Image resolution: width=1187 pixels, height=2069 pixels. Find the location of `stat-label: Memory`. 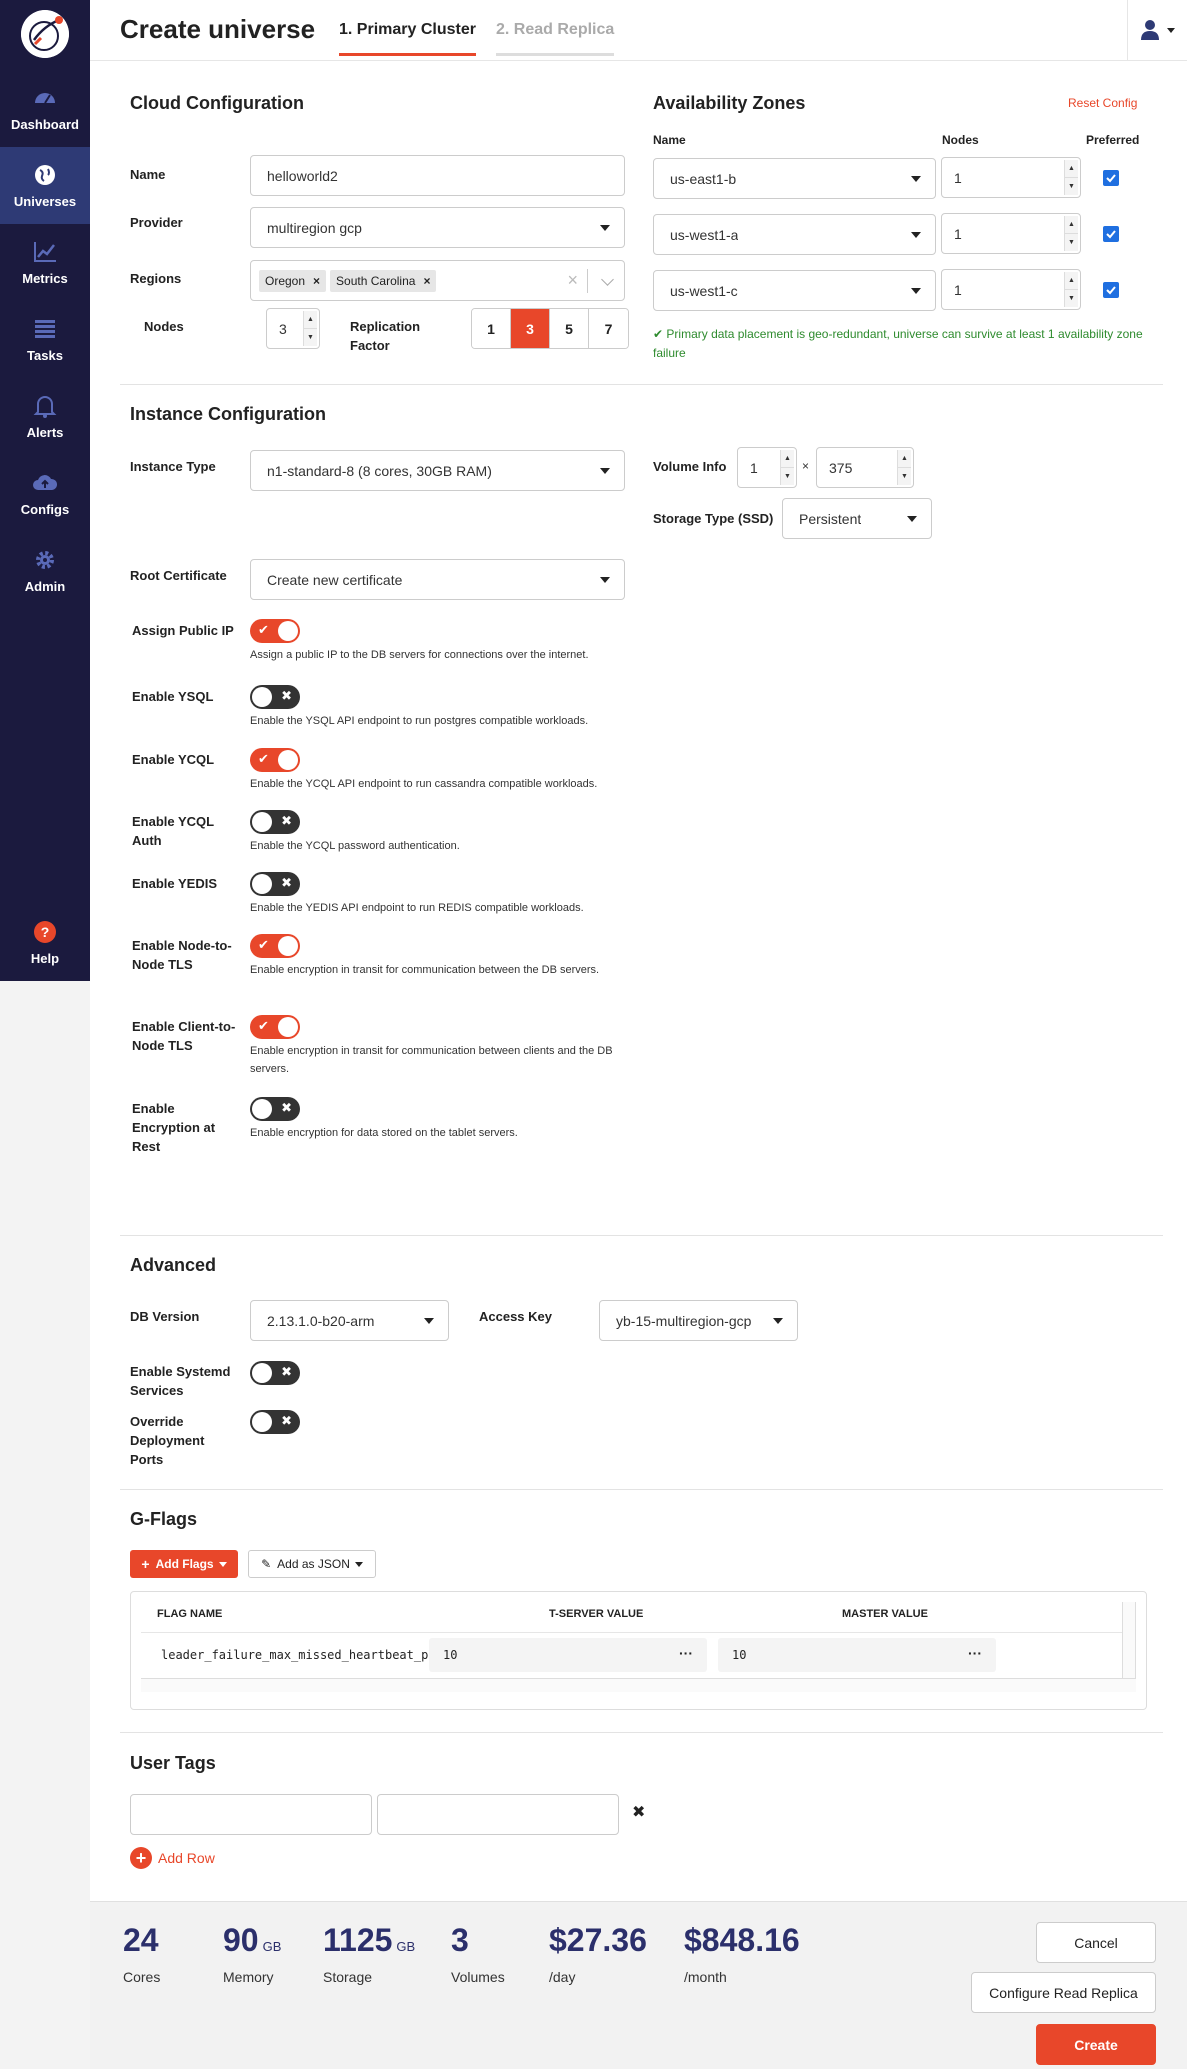

stat-label: Memory is located at coordinates (248, 1977).